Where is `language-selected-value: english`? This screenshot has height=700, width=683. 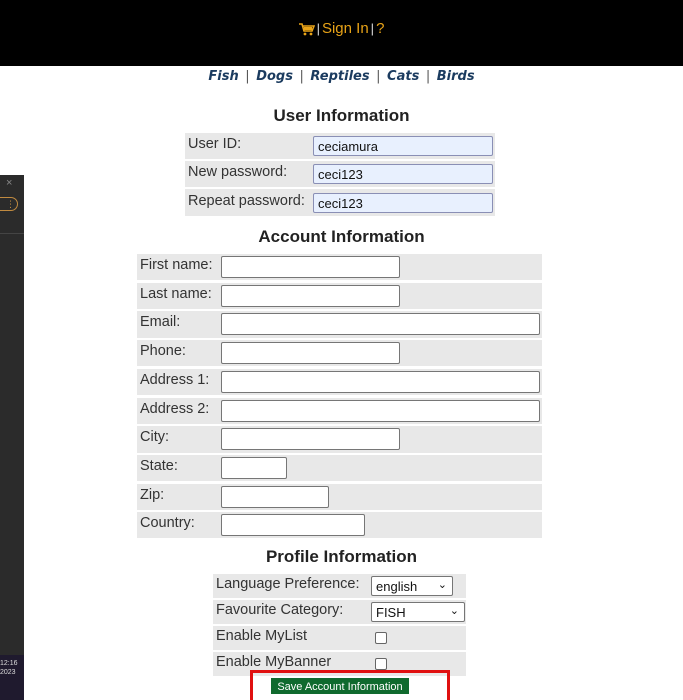
language-selected-value: english is located at coordinates (397, 586).